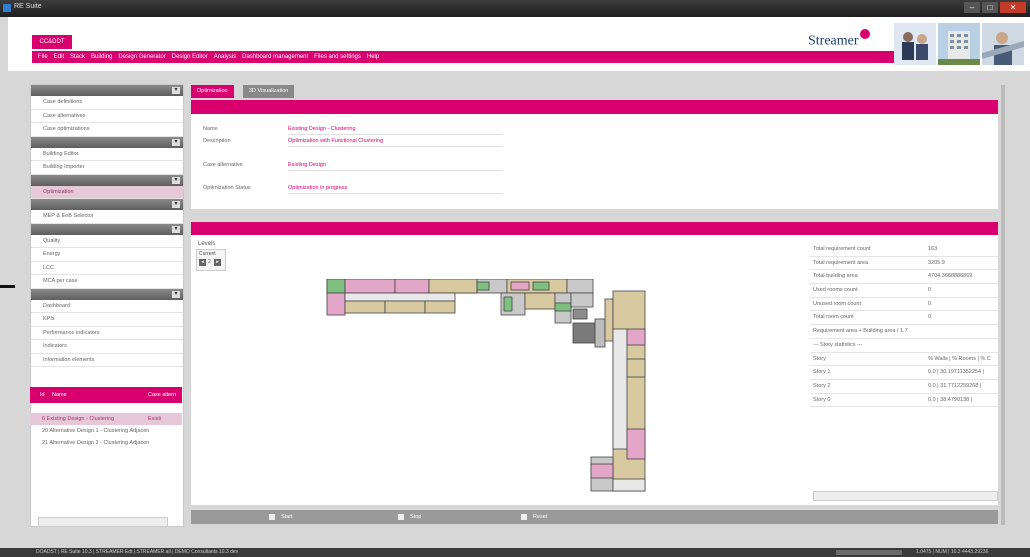 This screenshot has width=1030, height=557. I want to click on sidebar-item-indicators: Indicators, so click(107, 347).